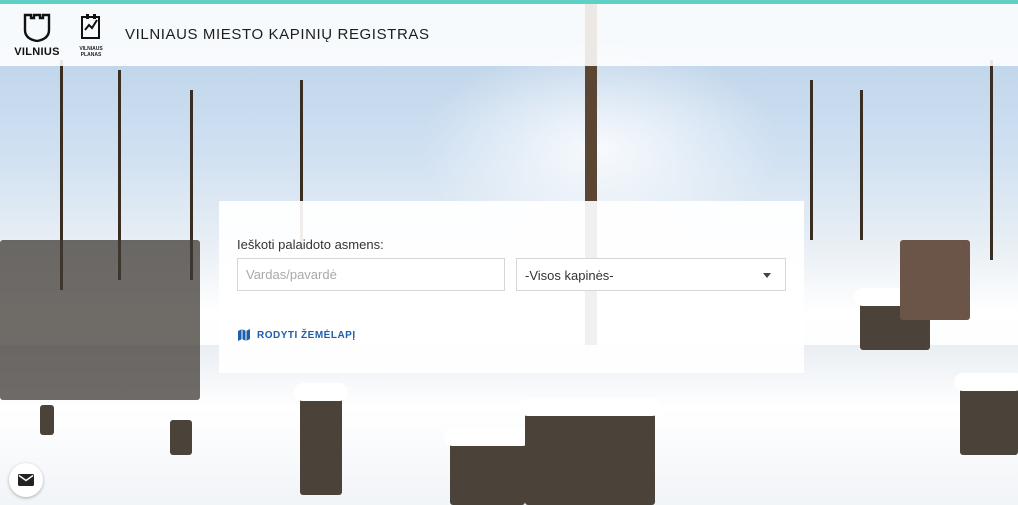  What do you see at coordinates (371, 274) in the screenshot?
I see `name-search-input` at bounding box center [371, 274].